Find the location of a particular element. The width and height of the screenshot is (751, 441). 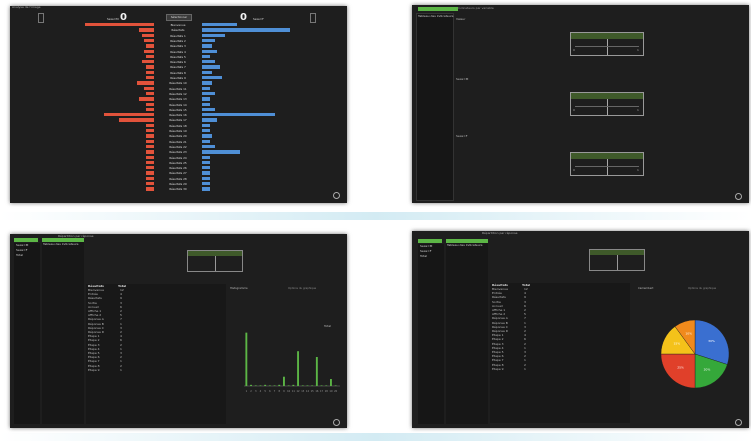

row-label: Résultats 1 is located at coordinates (178, 35).